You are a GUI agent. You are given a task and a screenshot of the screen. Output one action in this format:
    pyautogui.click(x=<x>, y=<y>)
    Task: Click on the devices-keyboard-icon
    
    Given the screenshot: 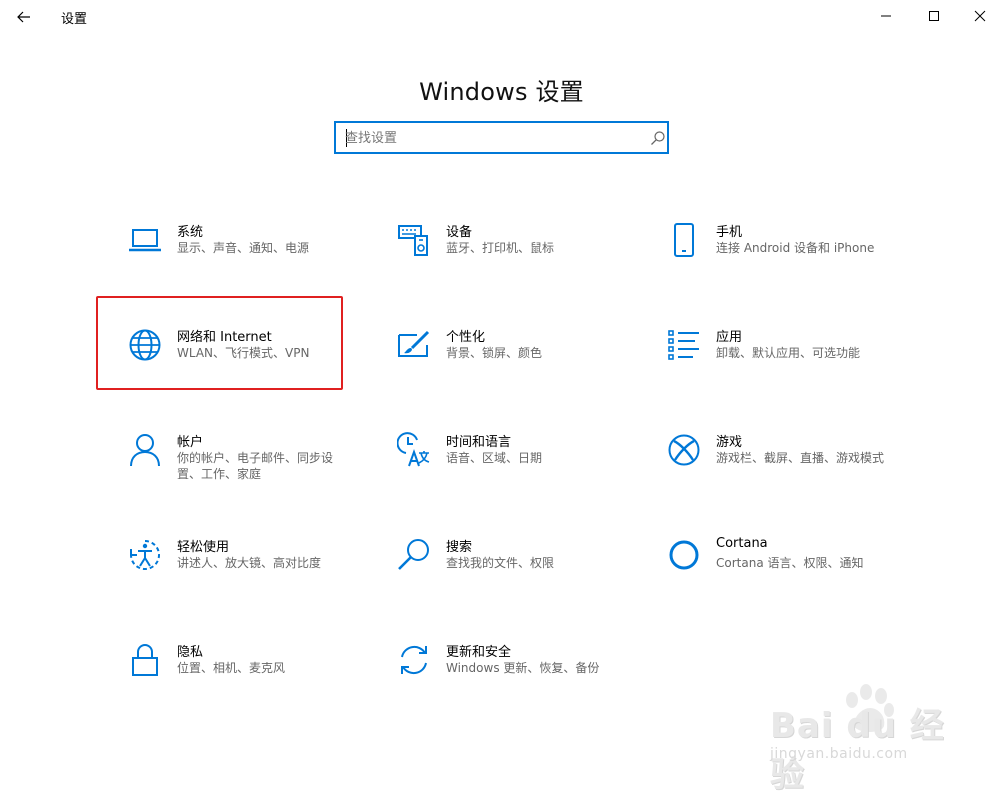 What is the action you would take?
    pyautogui.click(x=413, y=240)
    